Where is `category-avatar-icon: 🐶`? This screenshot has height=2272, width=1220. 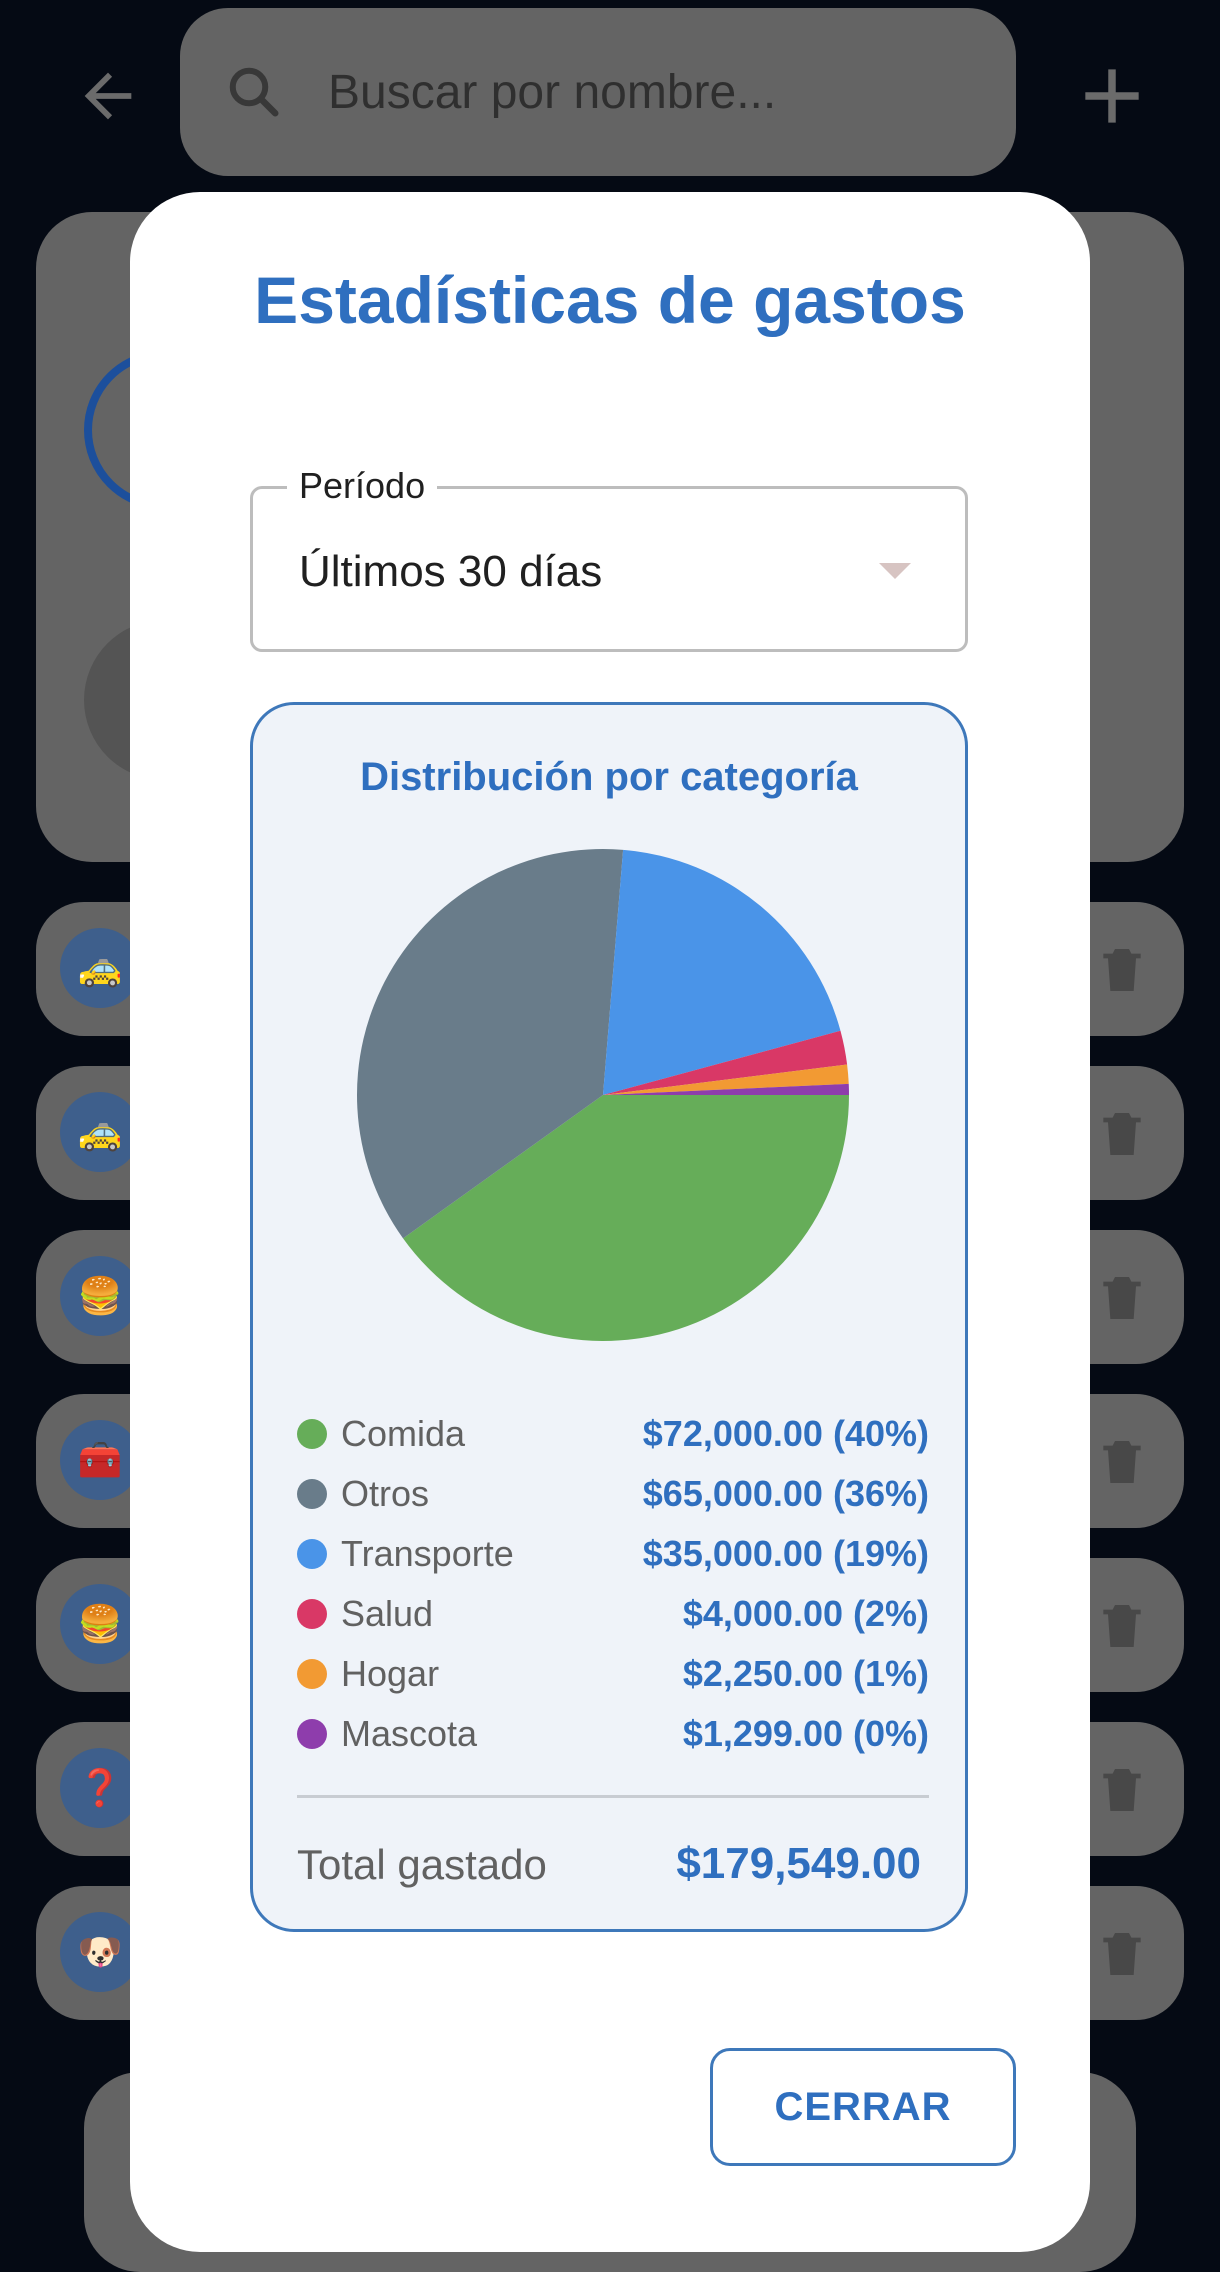
category-avatar-icon: 🐶 is located at coordinates (100, 1952).